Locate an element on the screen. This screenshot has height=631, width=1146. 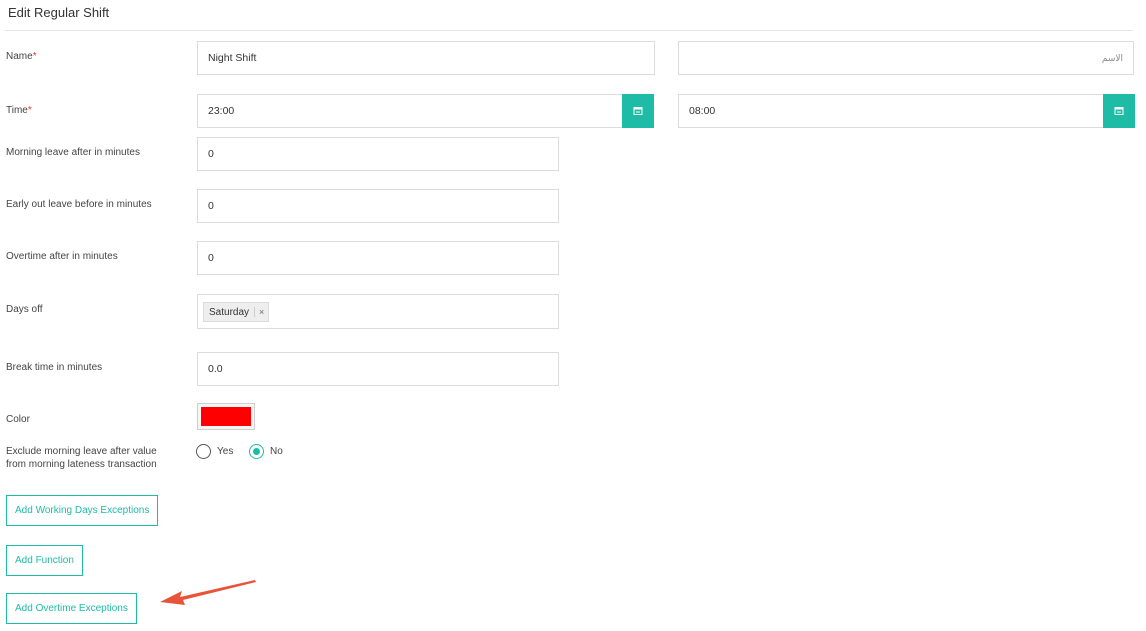
exclude-yes-label: Yes is located at coordinates (225, 451).